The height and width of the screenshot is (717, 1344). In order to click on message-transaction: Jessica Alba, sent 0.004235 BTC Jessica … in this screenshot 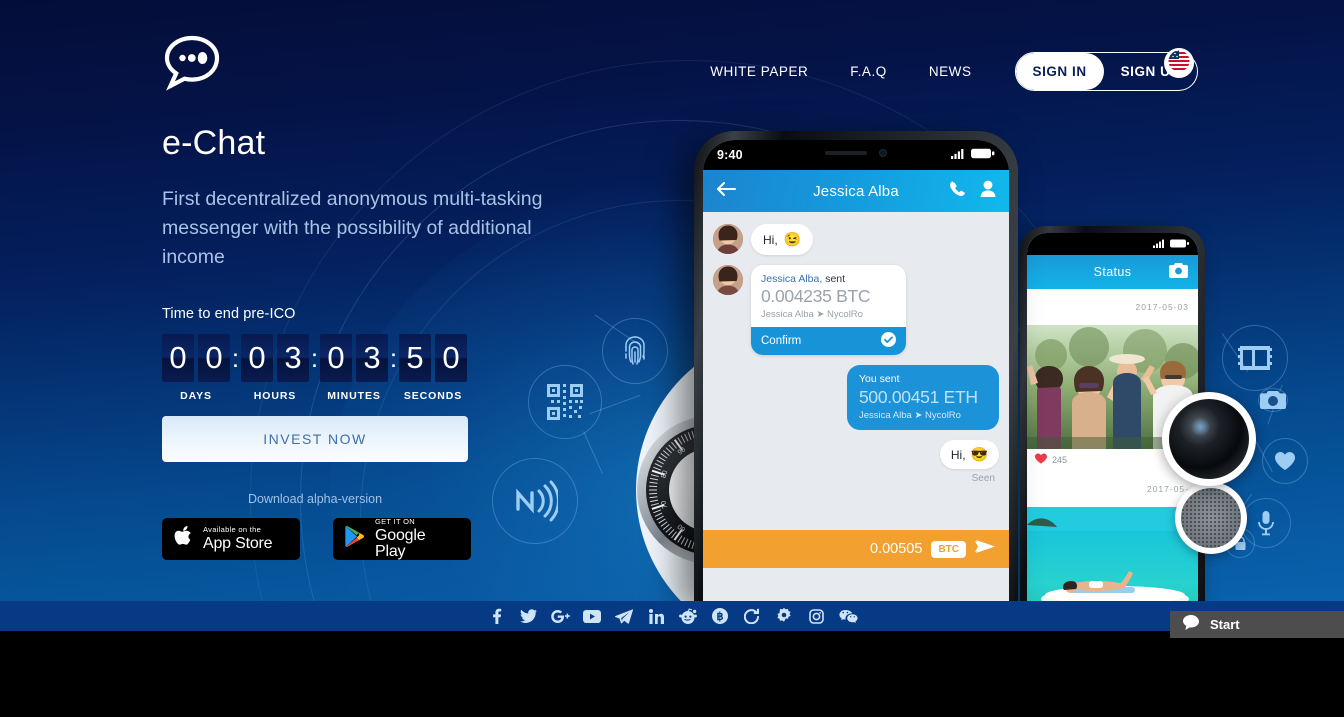, I will do `click(856, 310)`.